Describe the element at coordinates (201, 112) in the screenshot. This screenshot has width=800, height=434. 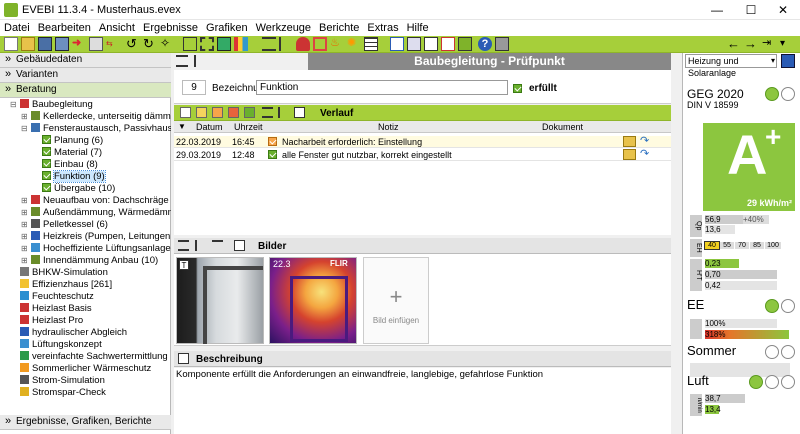
I see `filter-yellow-icon` at that location.